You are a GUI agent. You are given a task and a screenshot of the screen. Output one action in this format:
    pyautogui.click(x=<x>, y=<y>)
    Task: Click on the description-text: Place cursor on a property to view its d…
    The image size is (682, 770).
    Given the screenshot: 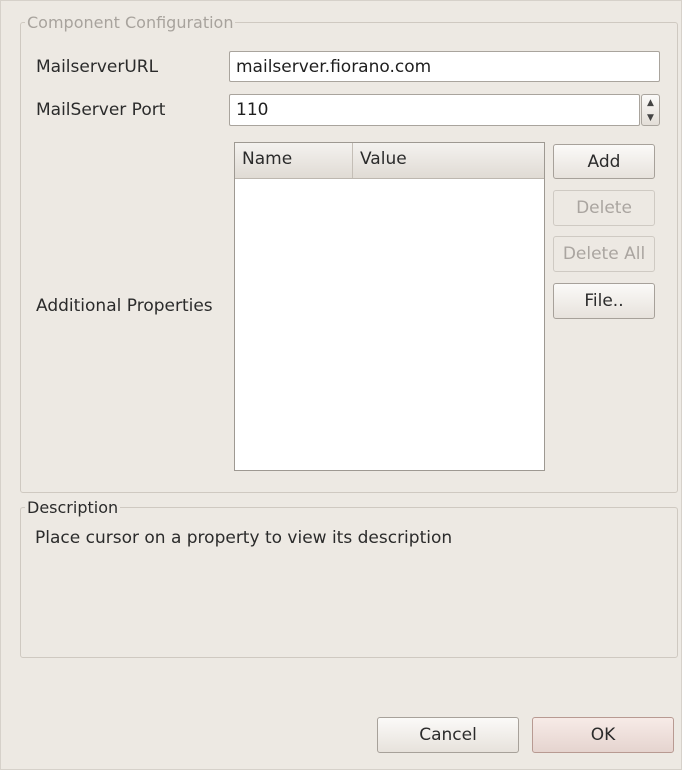 What is the action you would take?
    pyautogui.click(x=244, y=538)
    